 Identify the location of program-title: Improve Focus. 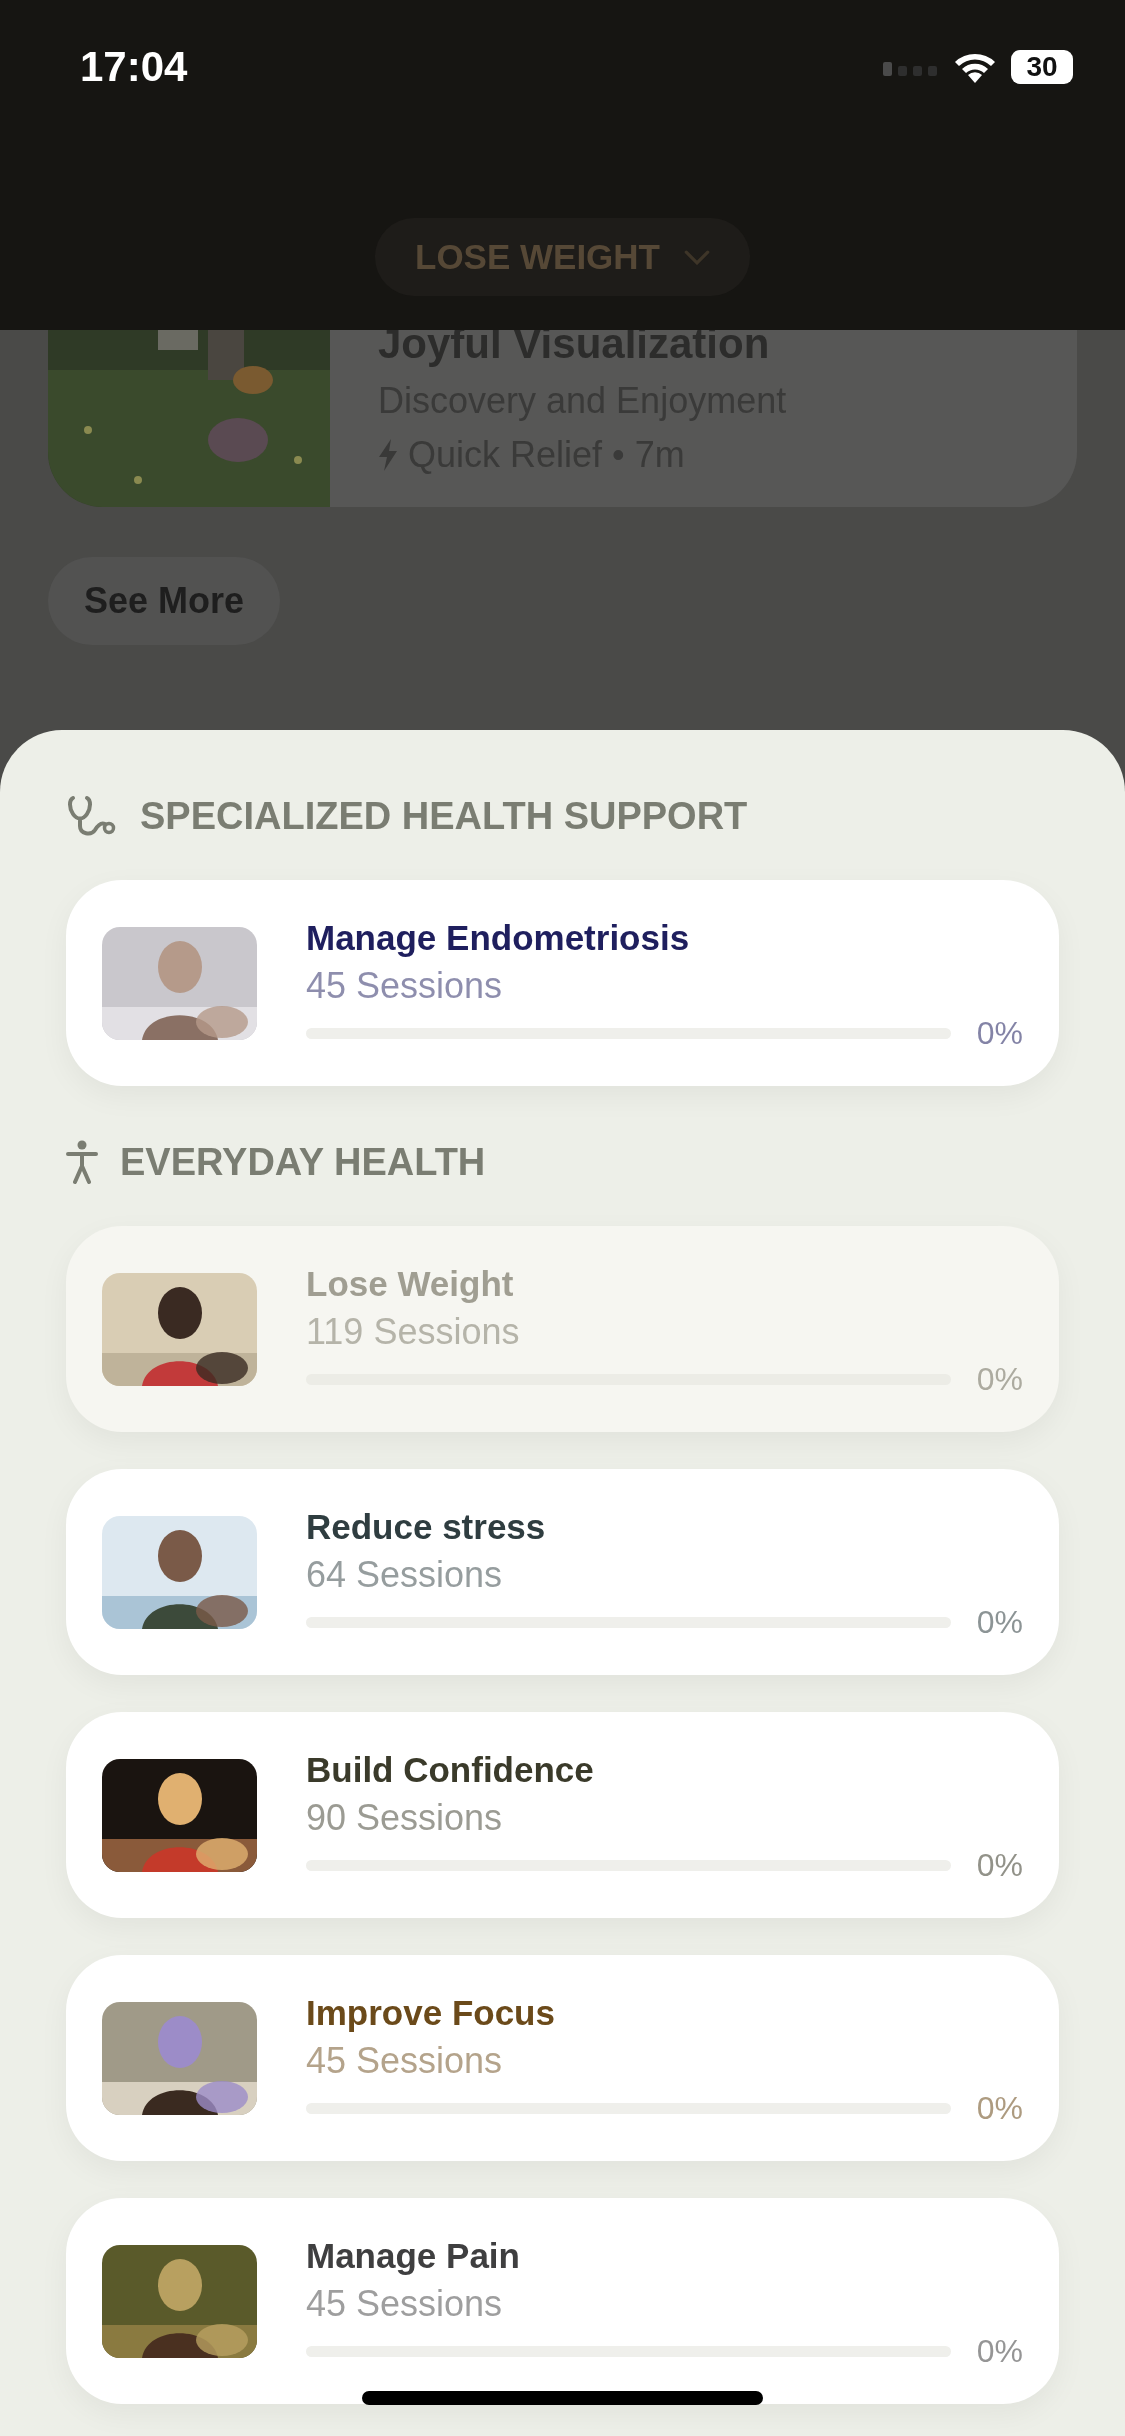
(431, 2012).